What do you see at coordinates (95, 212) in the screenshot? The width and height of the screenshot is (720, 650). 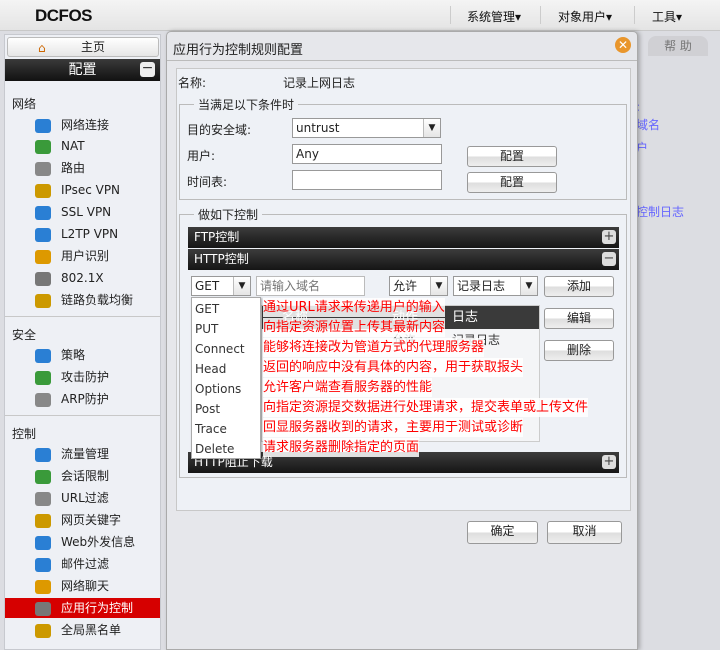 I see `sidebar-item: SSL VPN` at bounding box center [95, 212].